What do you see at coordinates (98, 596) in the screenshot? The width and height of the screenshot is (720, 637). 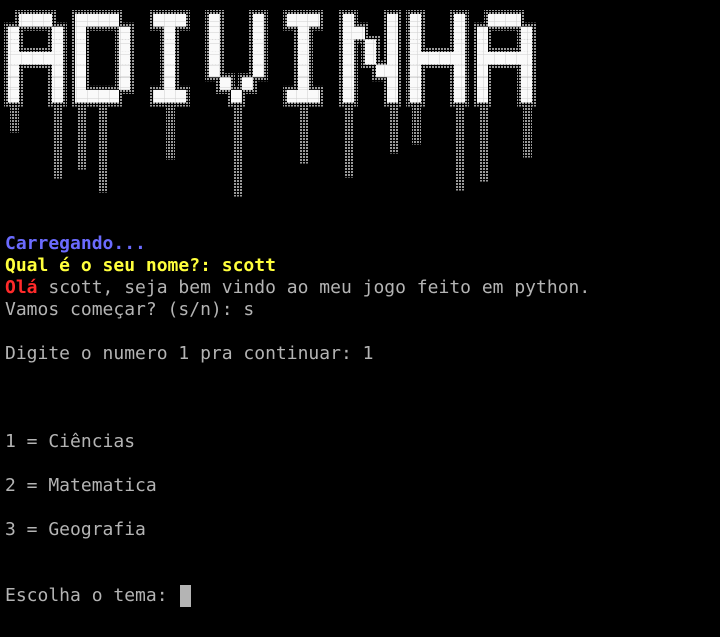 I see `theme-prompt-line: Escolha o tema:` at bounding box center [98, 596].